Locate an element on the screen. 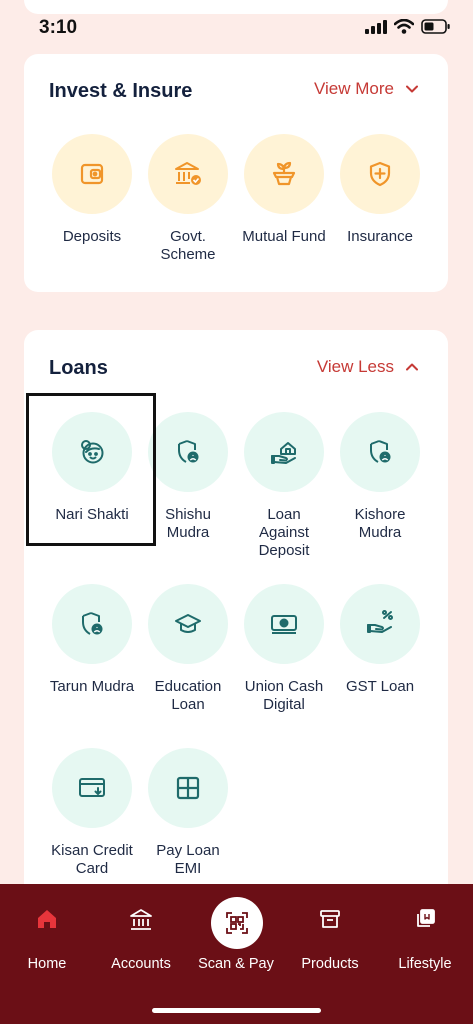 This screenshot has width=473, height=1024. tile-label: Kishore Mudra is located at coordinates (380, 523).